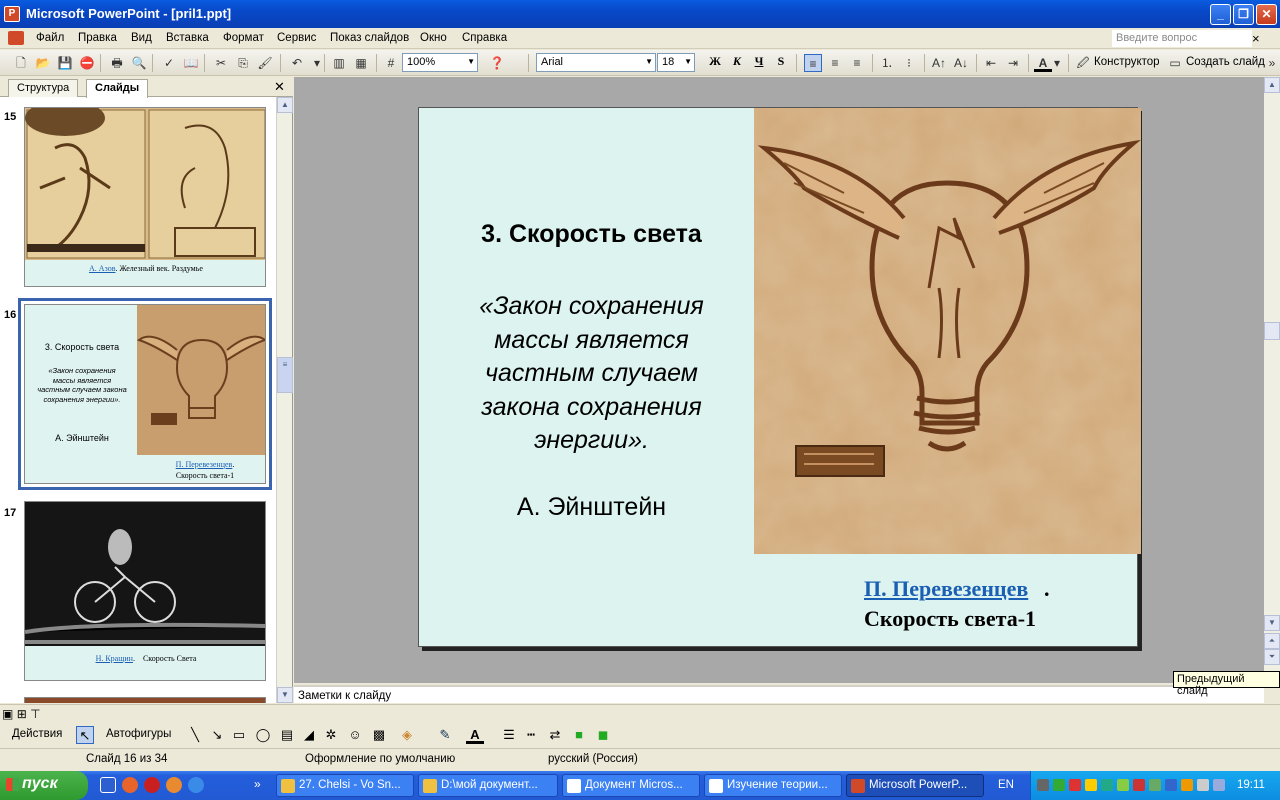  Describe the element at coordinates (279, 87) in the screenshot. I see `close-pane-icon: ✕` at that location.